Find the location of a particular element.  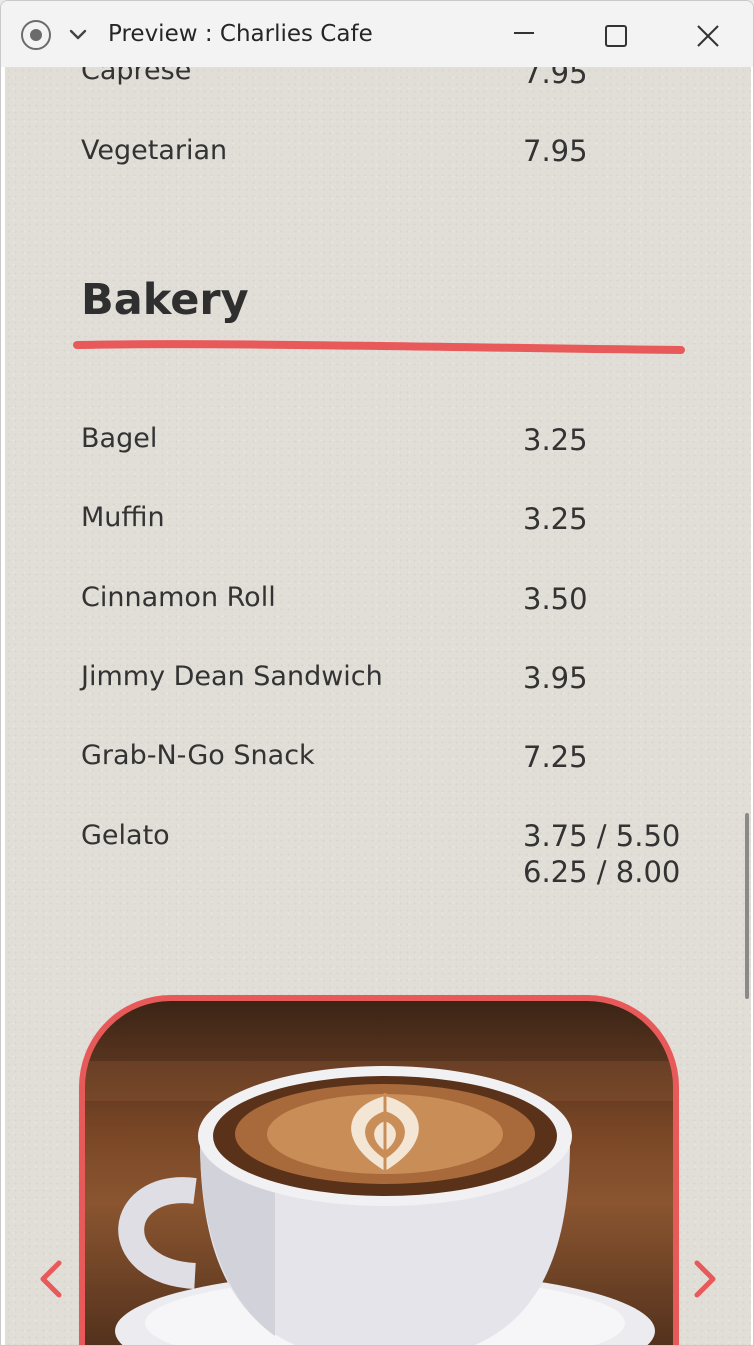

menu-item-price: 3.95 is located at coordinates (555, 678).